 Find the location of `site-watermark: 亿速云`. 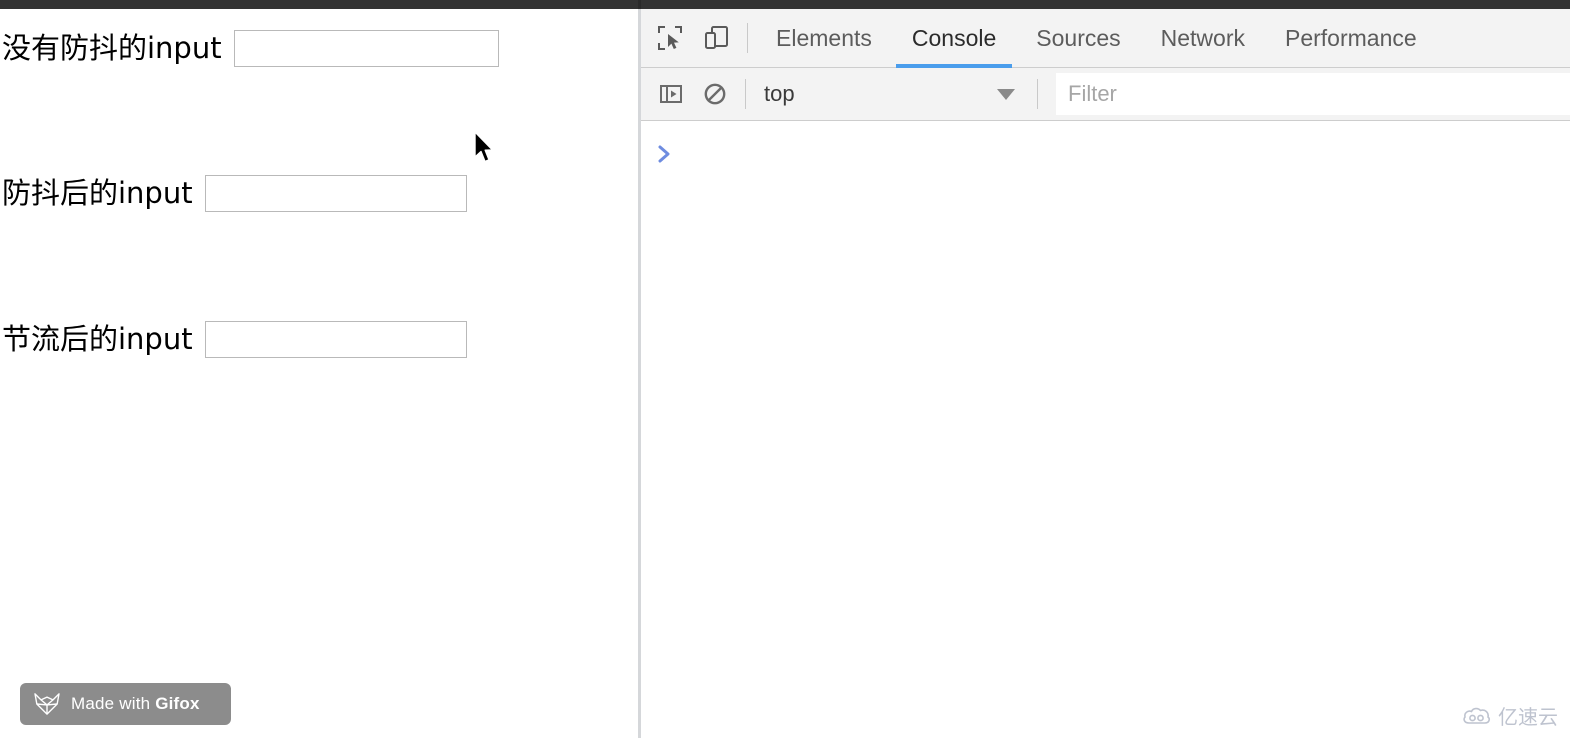

site-watermark: 亿速云 is located at coordinates (1510, 715).